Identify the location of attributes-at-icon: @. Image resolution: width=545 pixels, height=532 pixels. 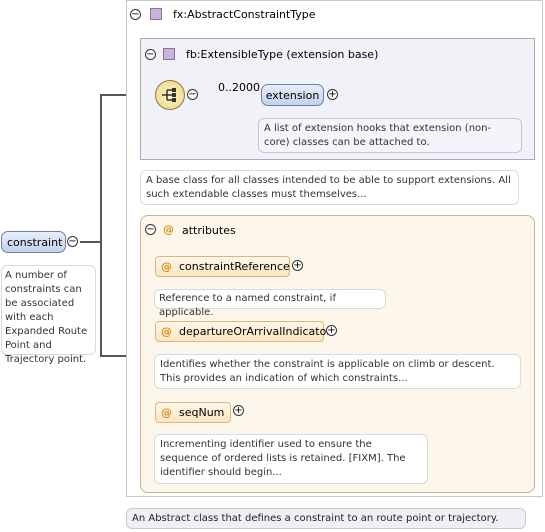
(168, 229).